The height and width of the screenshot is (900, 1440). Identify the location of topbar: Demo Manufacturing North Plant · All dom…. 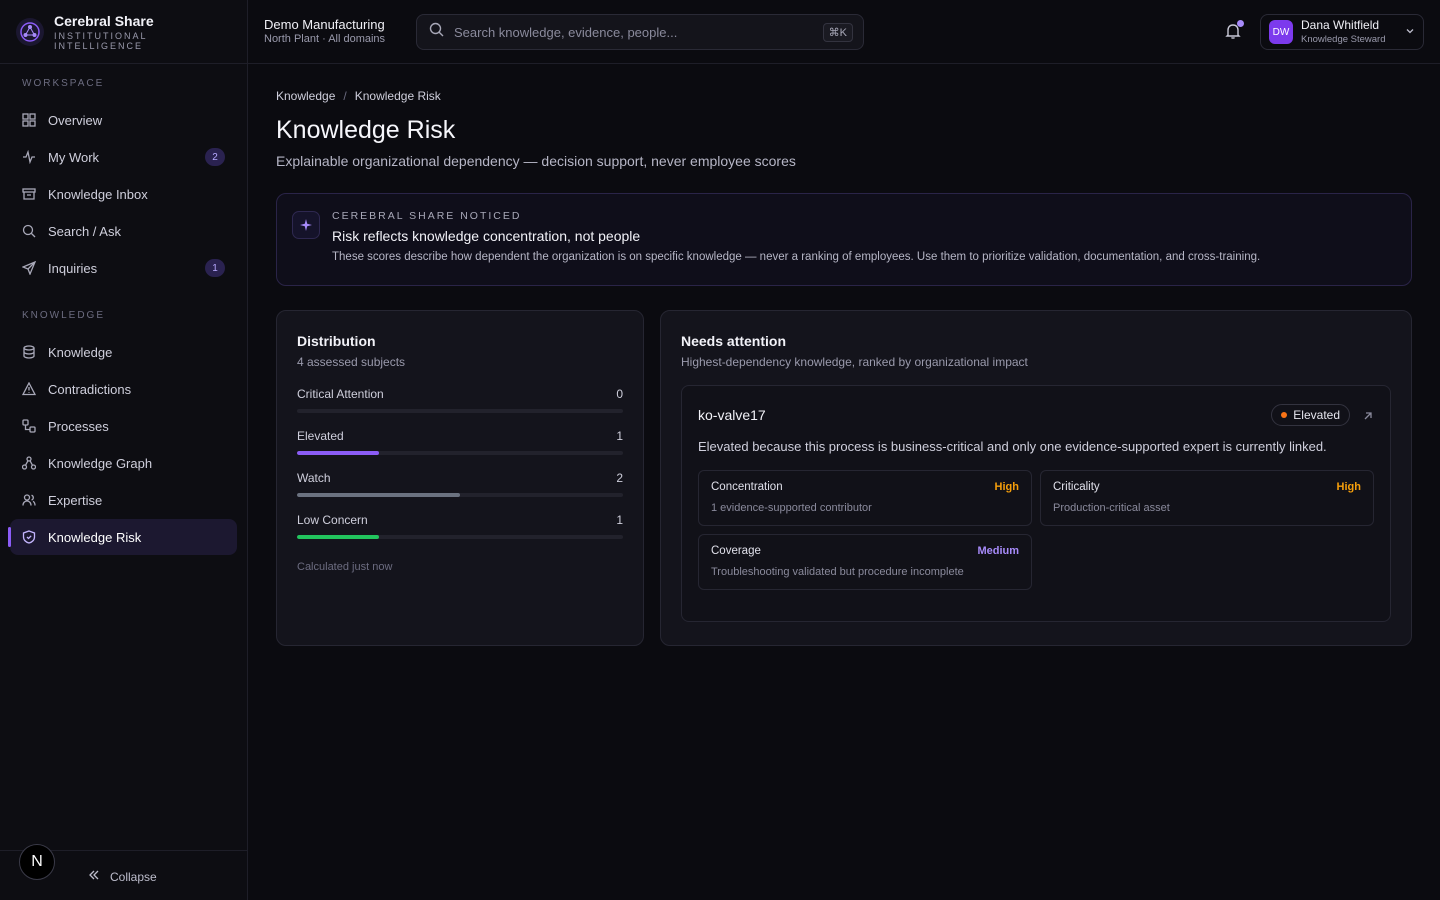
(844, 32).